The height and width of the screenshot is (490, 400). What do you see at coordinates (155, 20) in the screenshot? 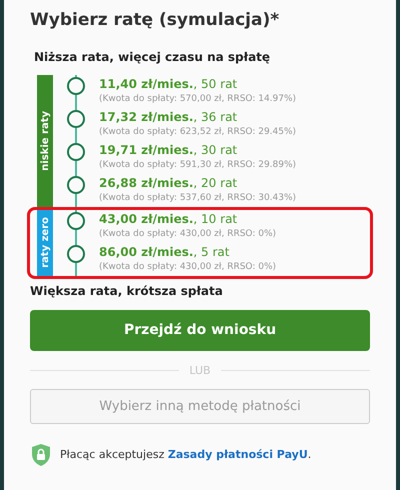
I see `dialog-title: Wybierz ratę (symulacja)*` at bounding box center [155, 20].